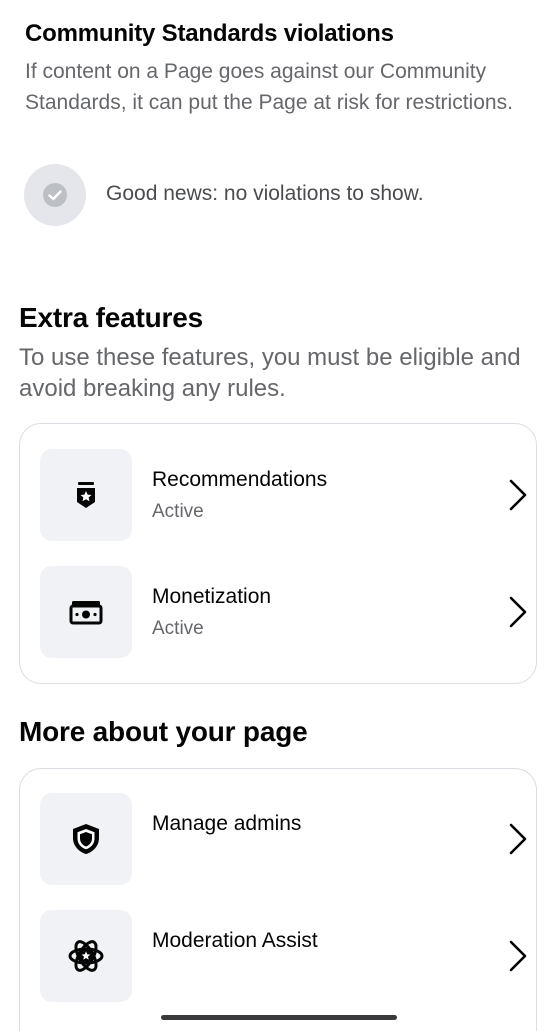 This screenshot has height=1031, width=558. I want to click on money-icon, so click(86, 612).